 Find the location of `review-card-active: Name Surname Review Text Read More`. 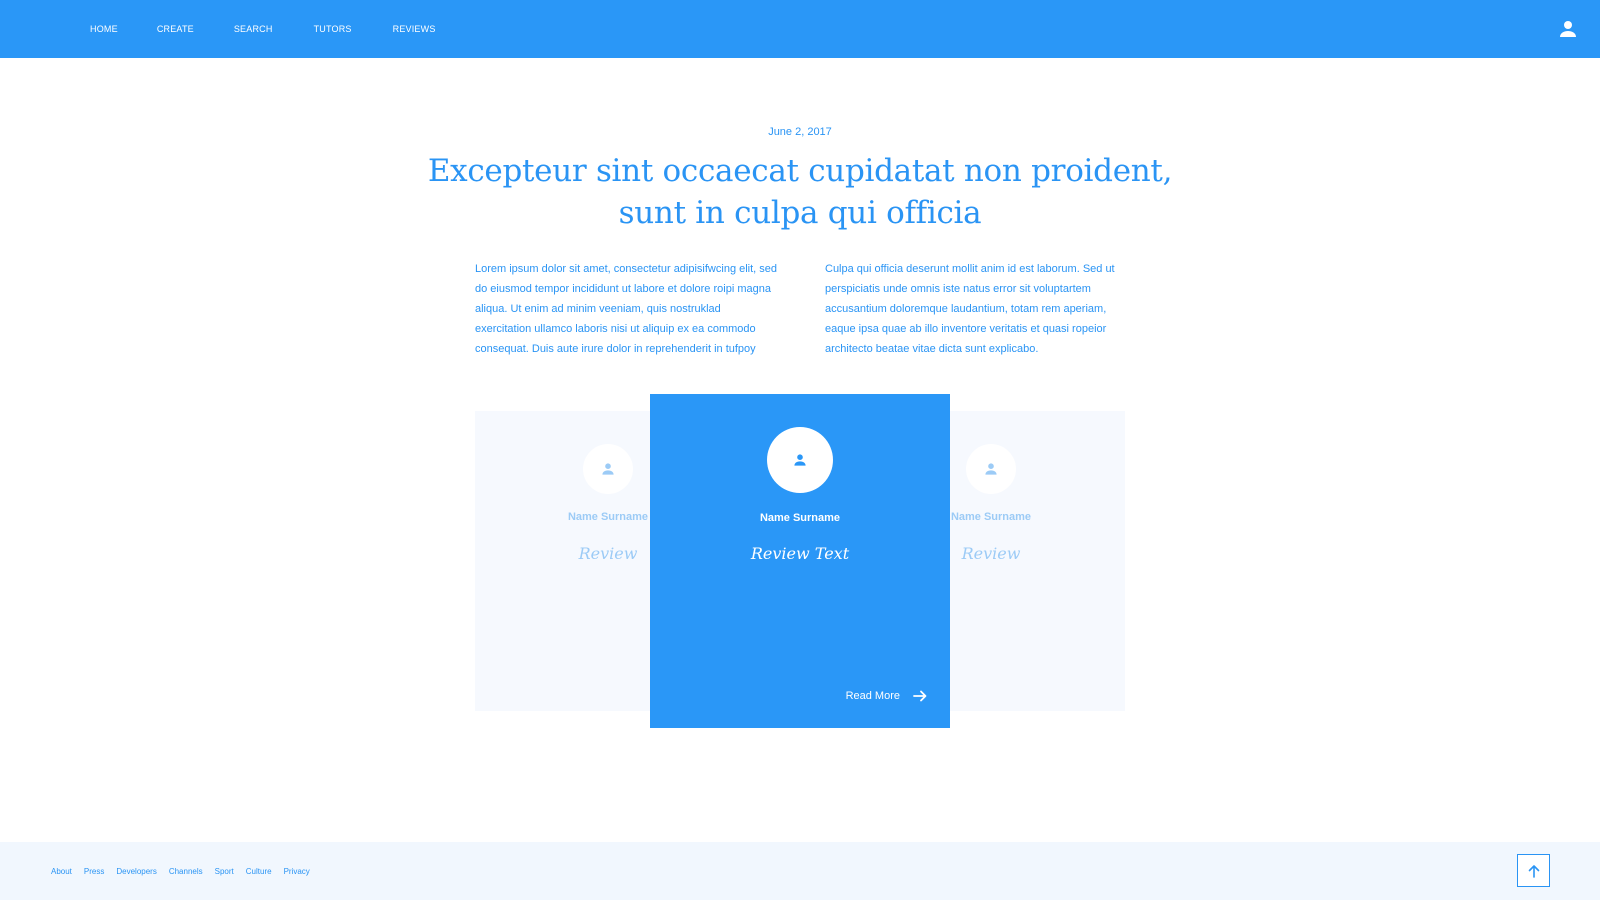

review-card-active: Name Surname Review Text Read More is located at coordinates (800, 561).